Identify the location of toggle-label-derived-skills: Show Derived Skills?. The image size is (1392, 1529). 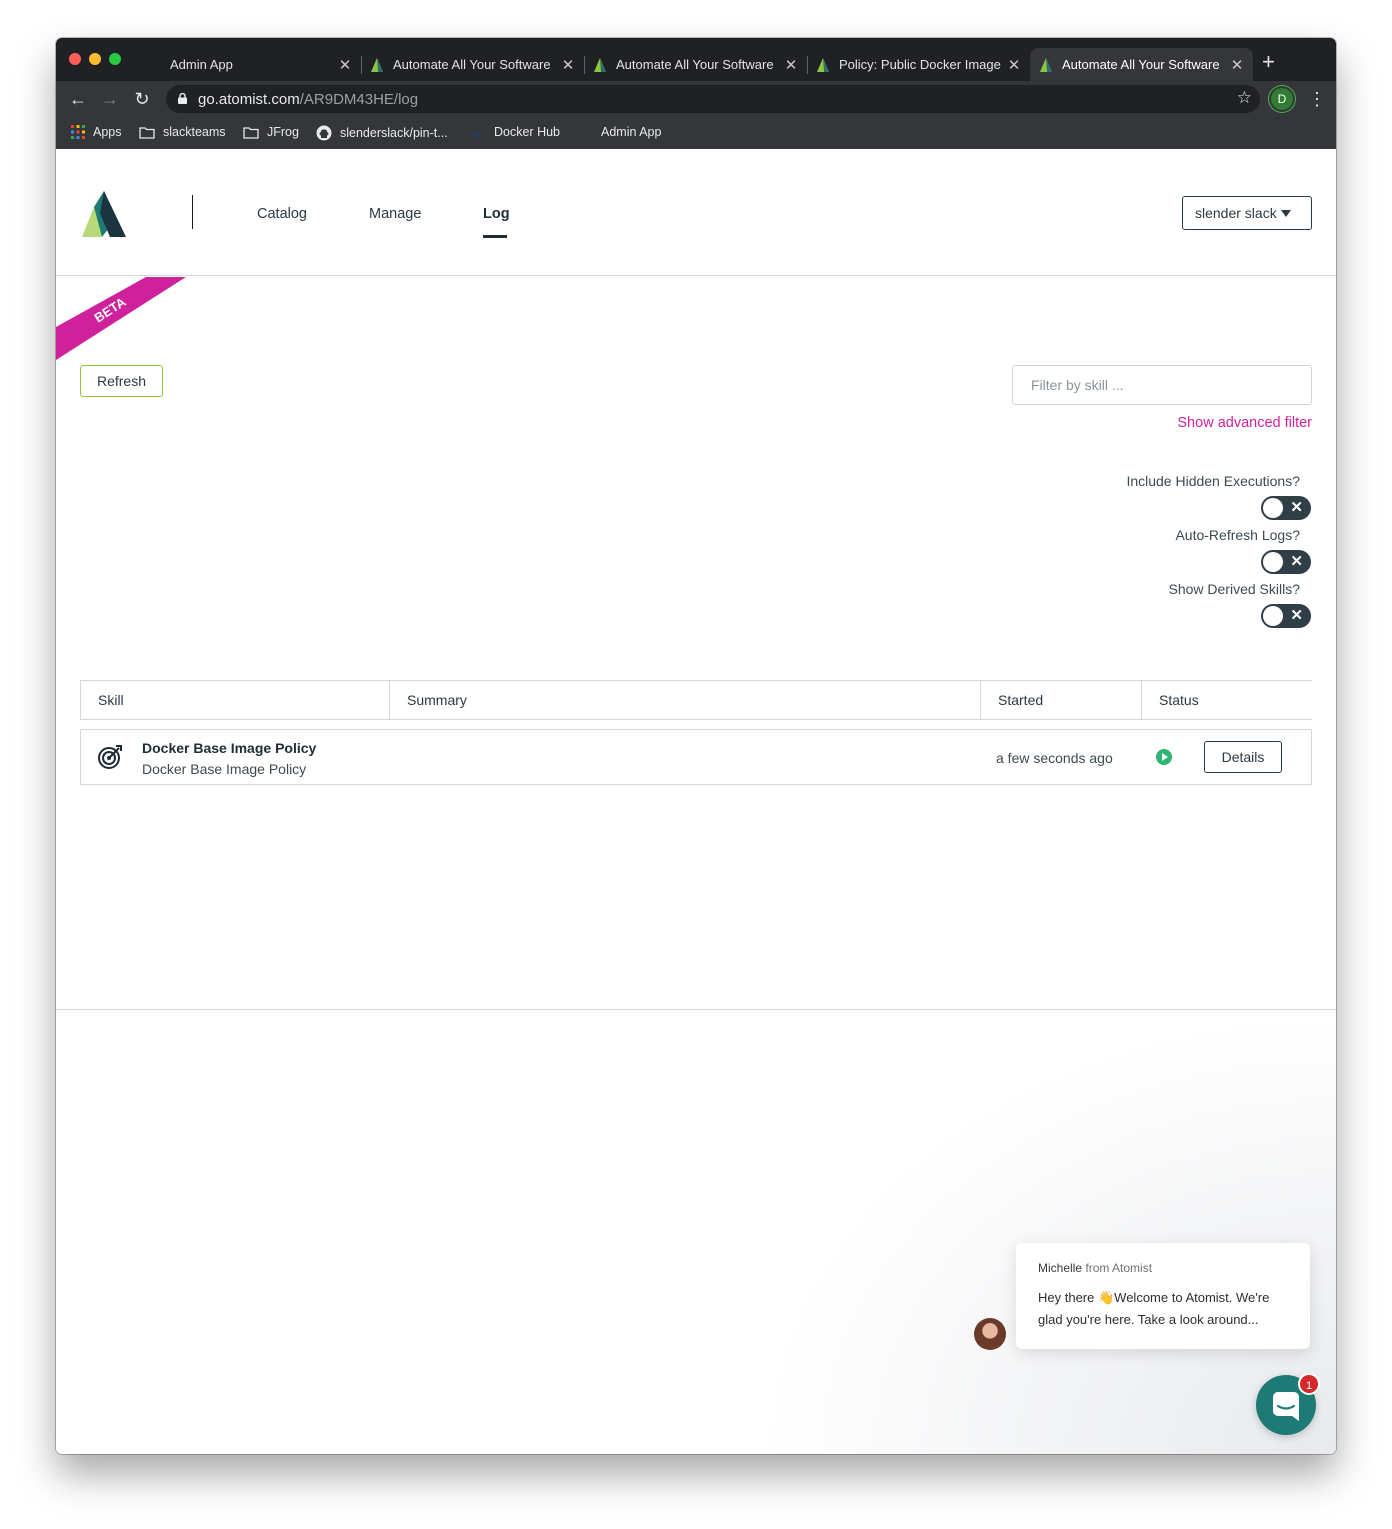
(1234, 589).